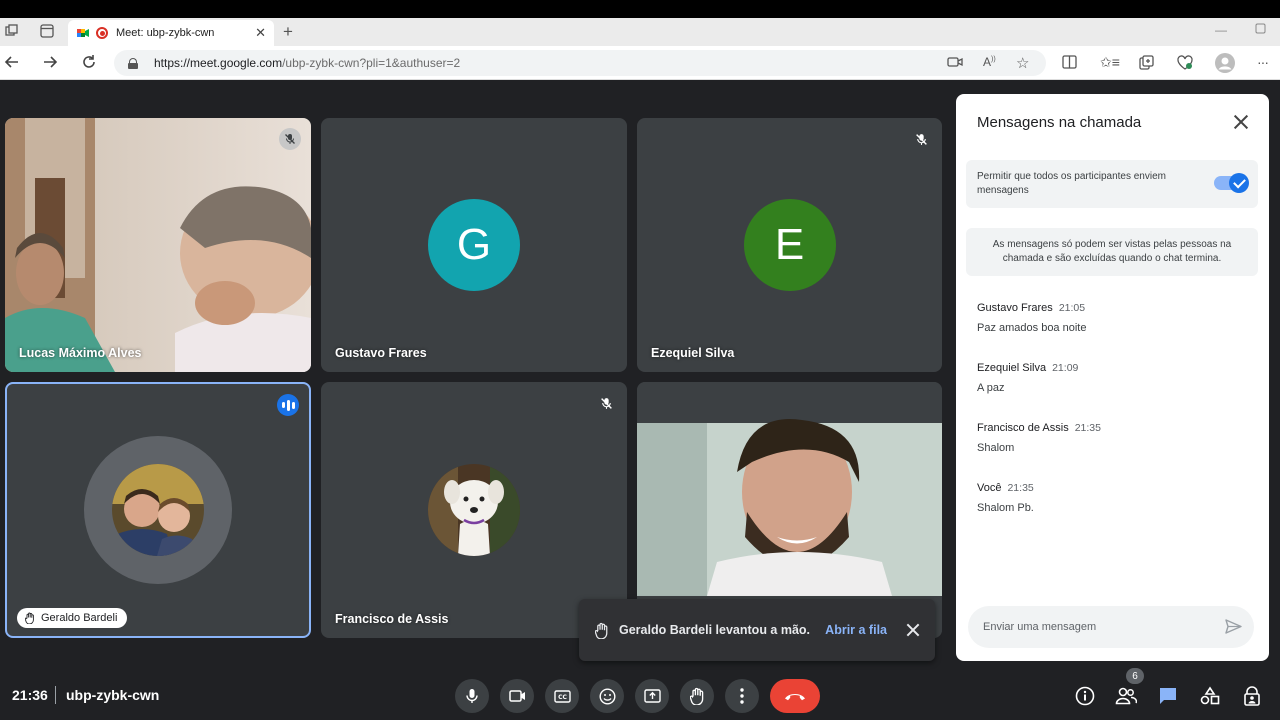 This screenshot has width=1280, height=720. What do you see at coordinates (113, 695) in the screenshot?
I see `meeting-code: ubp-zybk-cwn` at bounding box center [113, 695].